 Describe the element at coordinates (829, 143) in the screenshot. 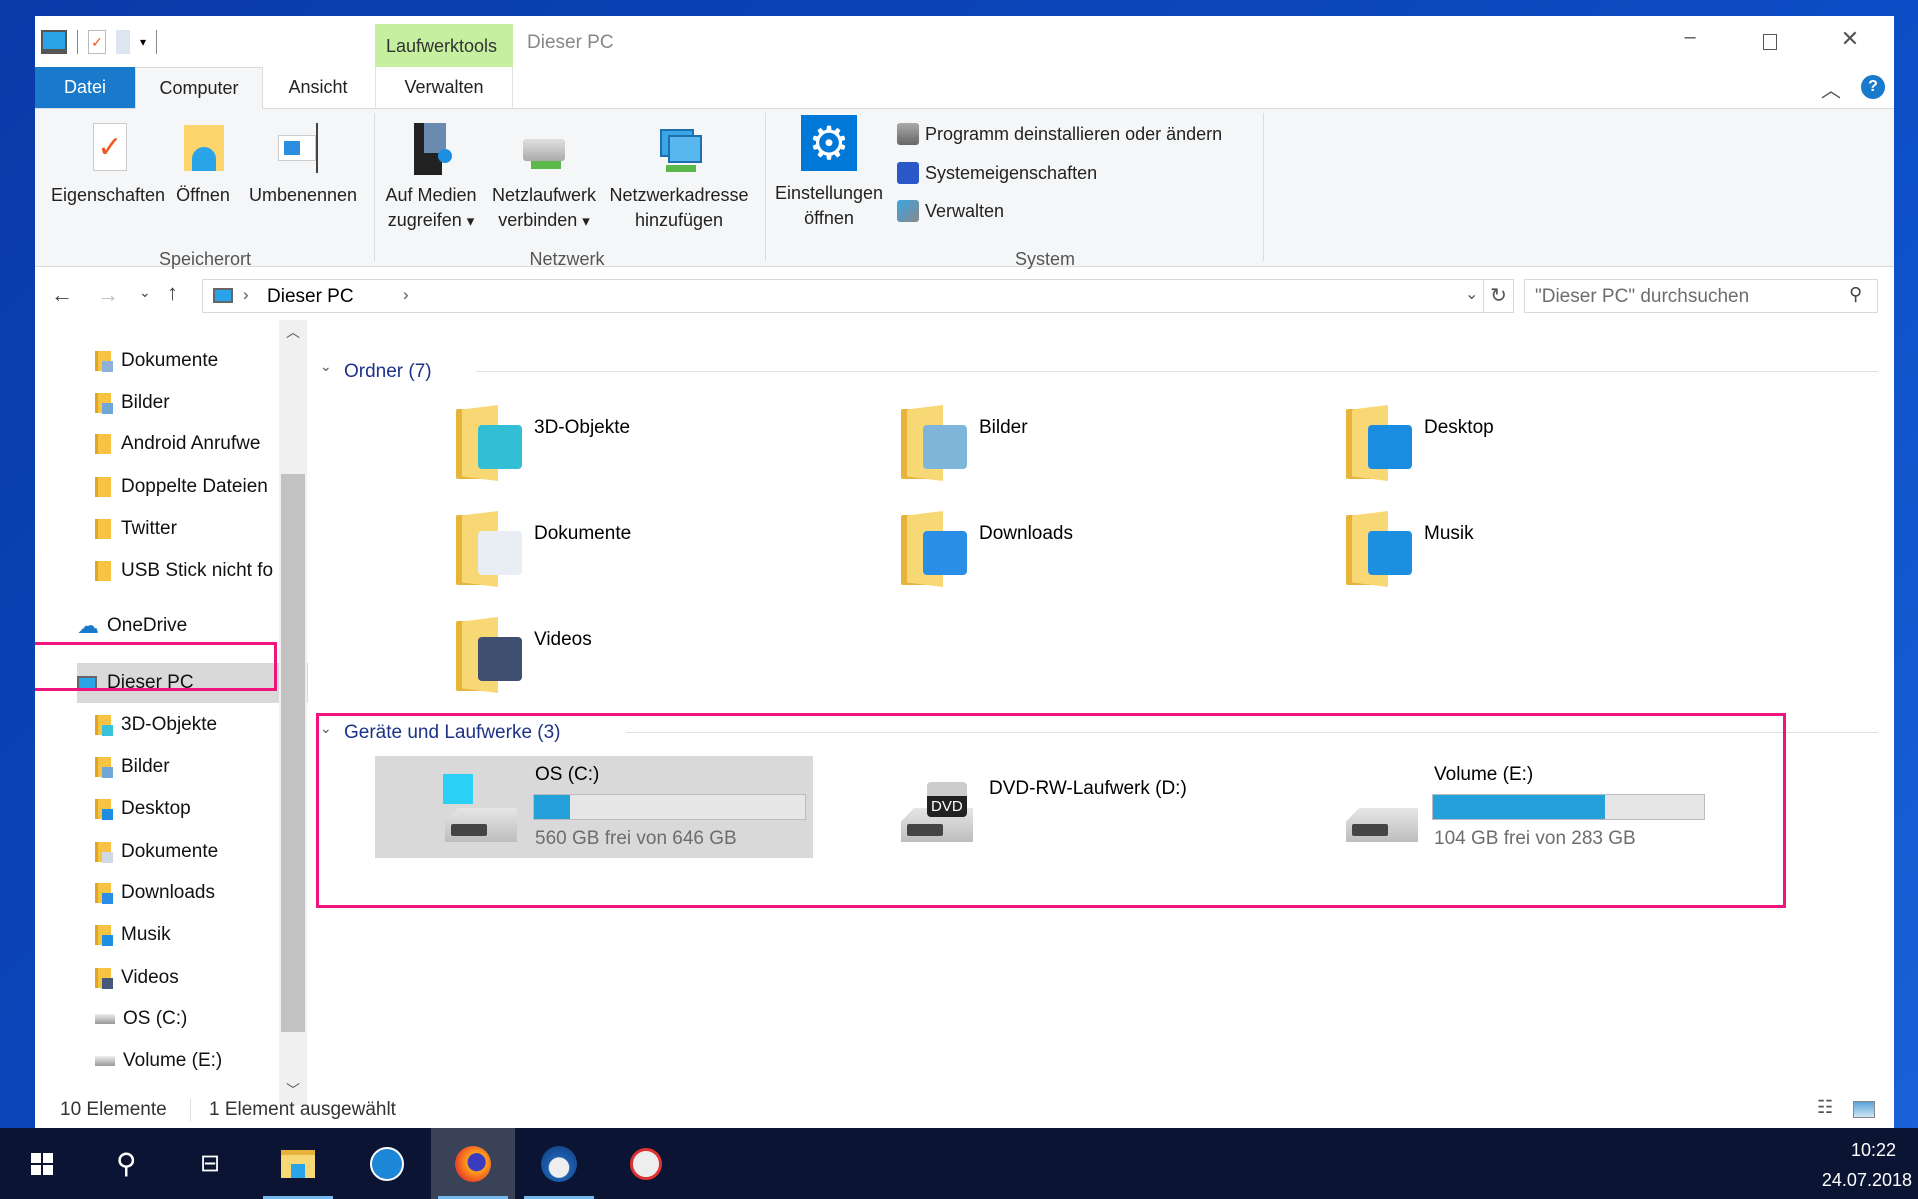

I see `settings-gear-icon: ⚙` at that location.